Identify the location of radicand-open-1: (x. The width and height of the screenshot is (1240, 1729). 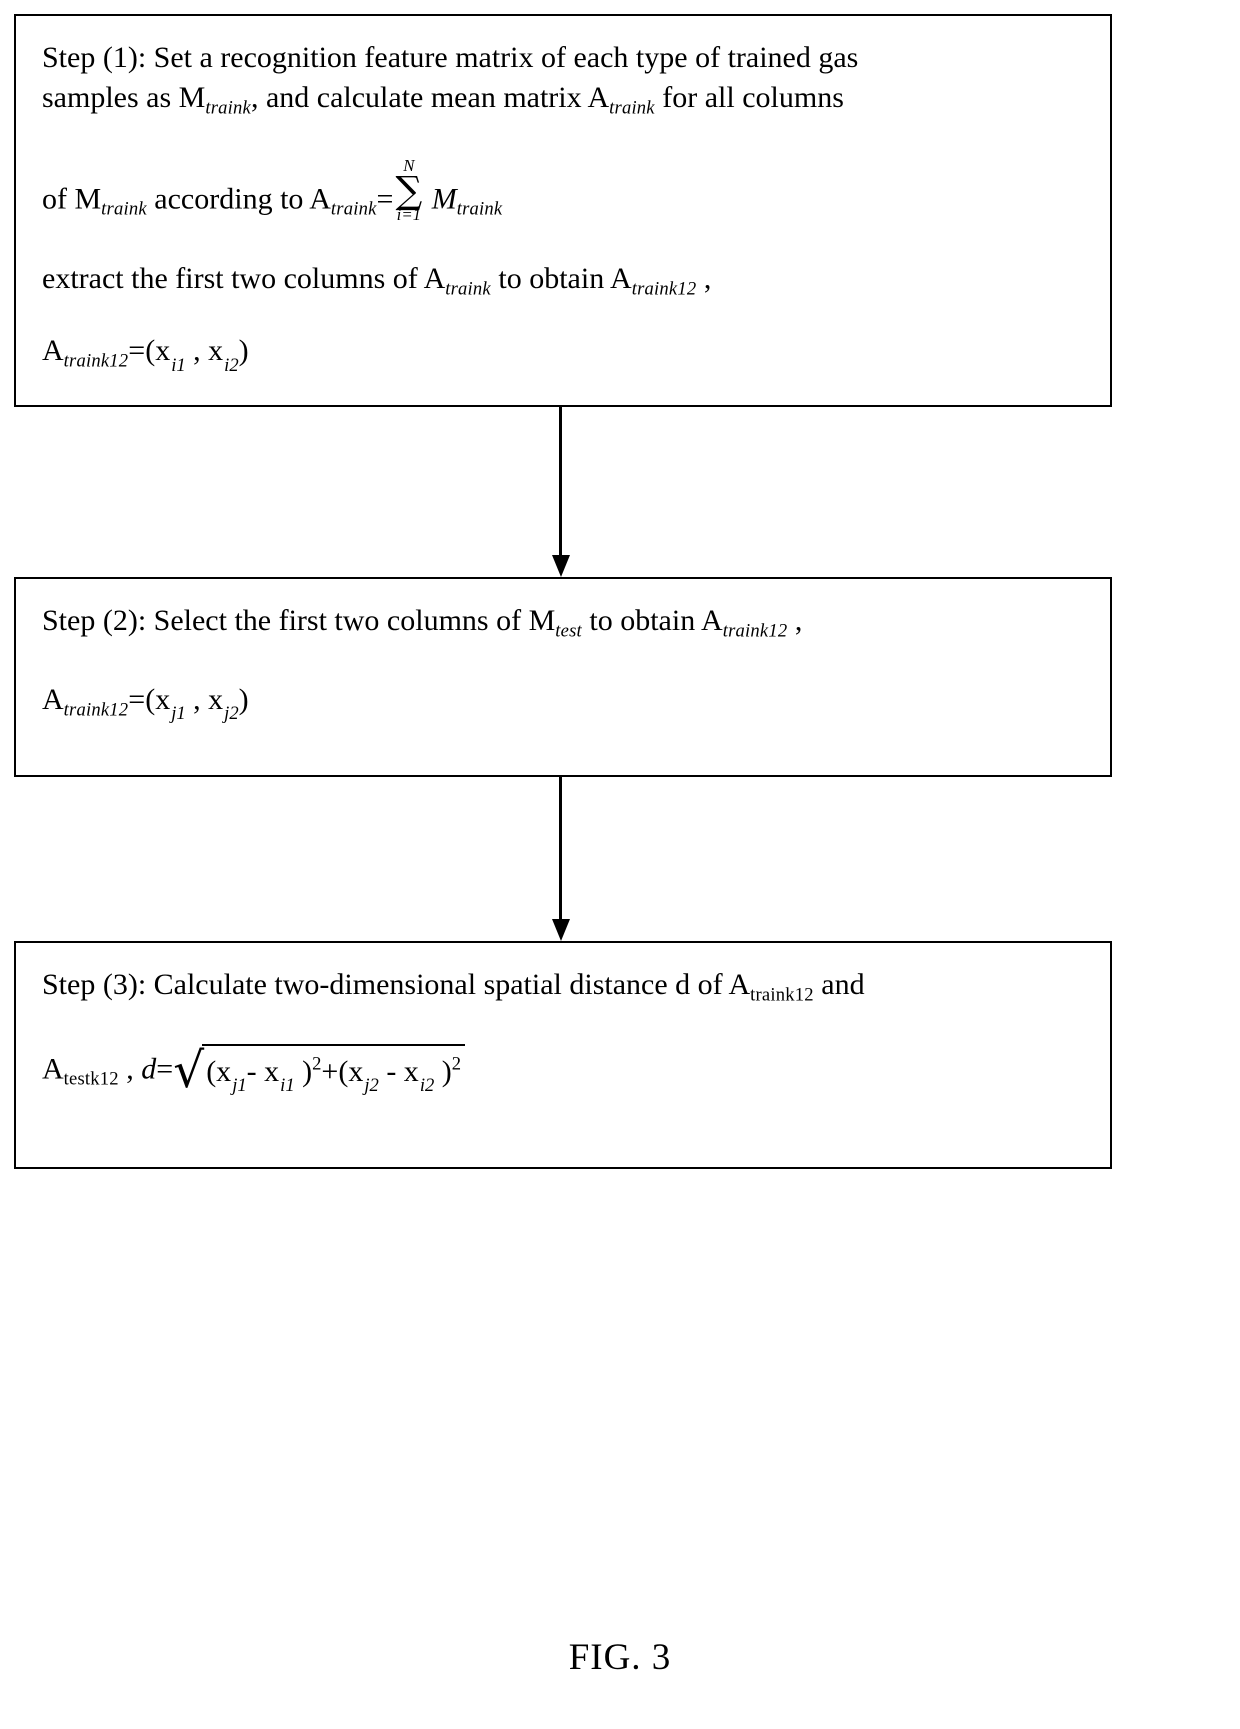
(219, 1071).